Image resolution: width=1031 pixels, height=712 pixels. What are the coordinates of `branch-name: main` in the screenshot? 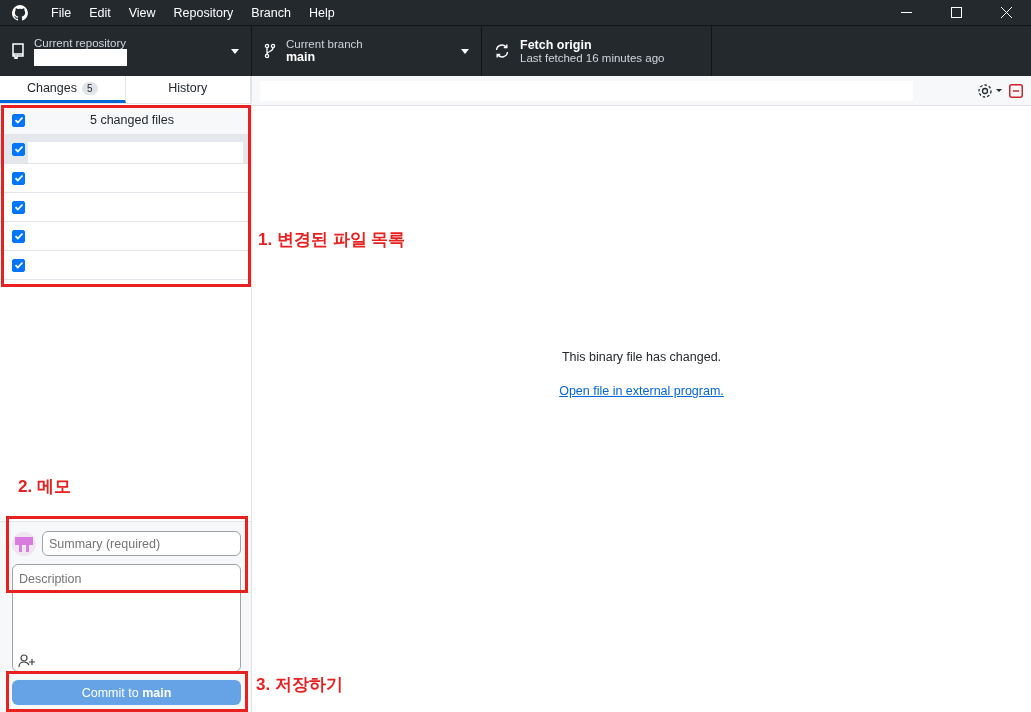 It's located at (301, 57).